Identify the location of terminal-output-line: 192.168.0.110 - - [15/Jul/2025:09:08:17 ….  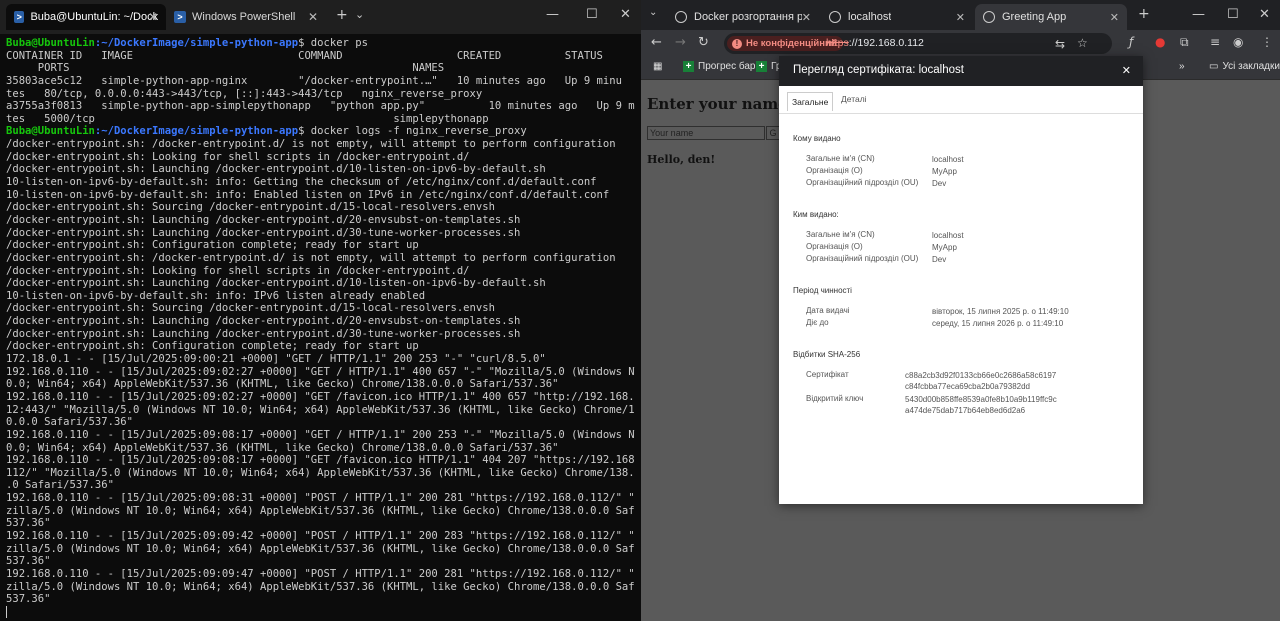
(320, 460).